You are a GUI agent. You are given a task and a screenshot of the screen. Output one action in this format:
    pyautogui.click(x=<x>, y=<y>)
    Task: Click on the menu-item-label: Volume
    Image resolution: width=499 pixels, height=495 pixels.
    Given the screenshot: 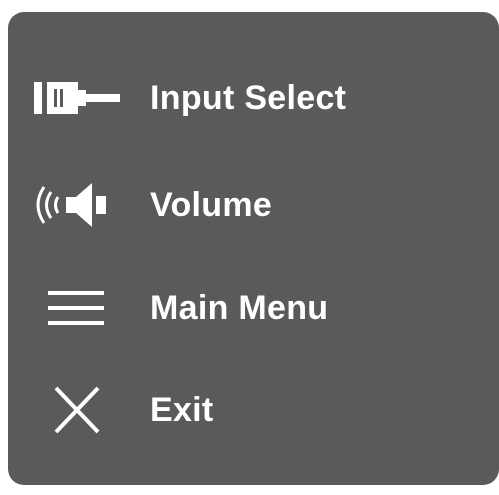 What is the action you would take?
    pyautogui.click(x=211, y=204)
    